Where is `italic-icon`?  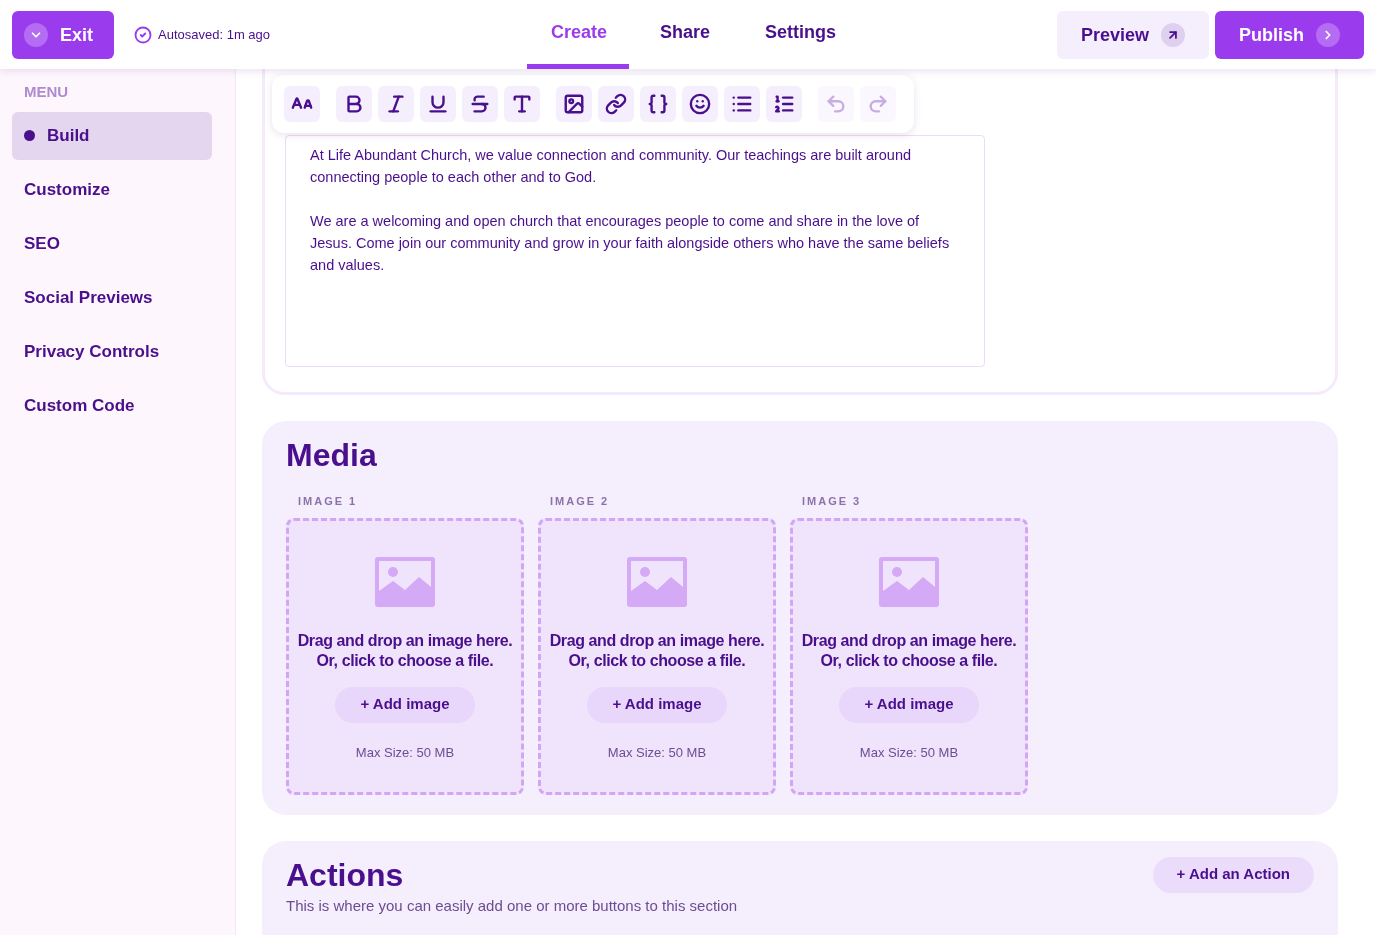 italic-icon is located at coordinates (396, 104).